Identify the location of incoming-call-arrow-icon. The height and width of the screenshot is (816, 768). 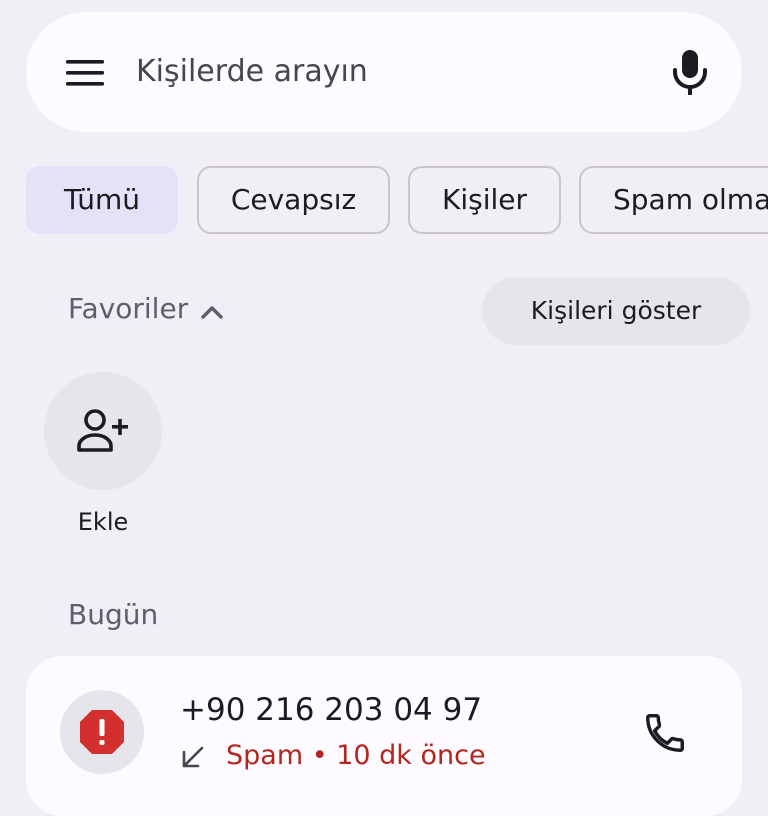
(193, 757).